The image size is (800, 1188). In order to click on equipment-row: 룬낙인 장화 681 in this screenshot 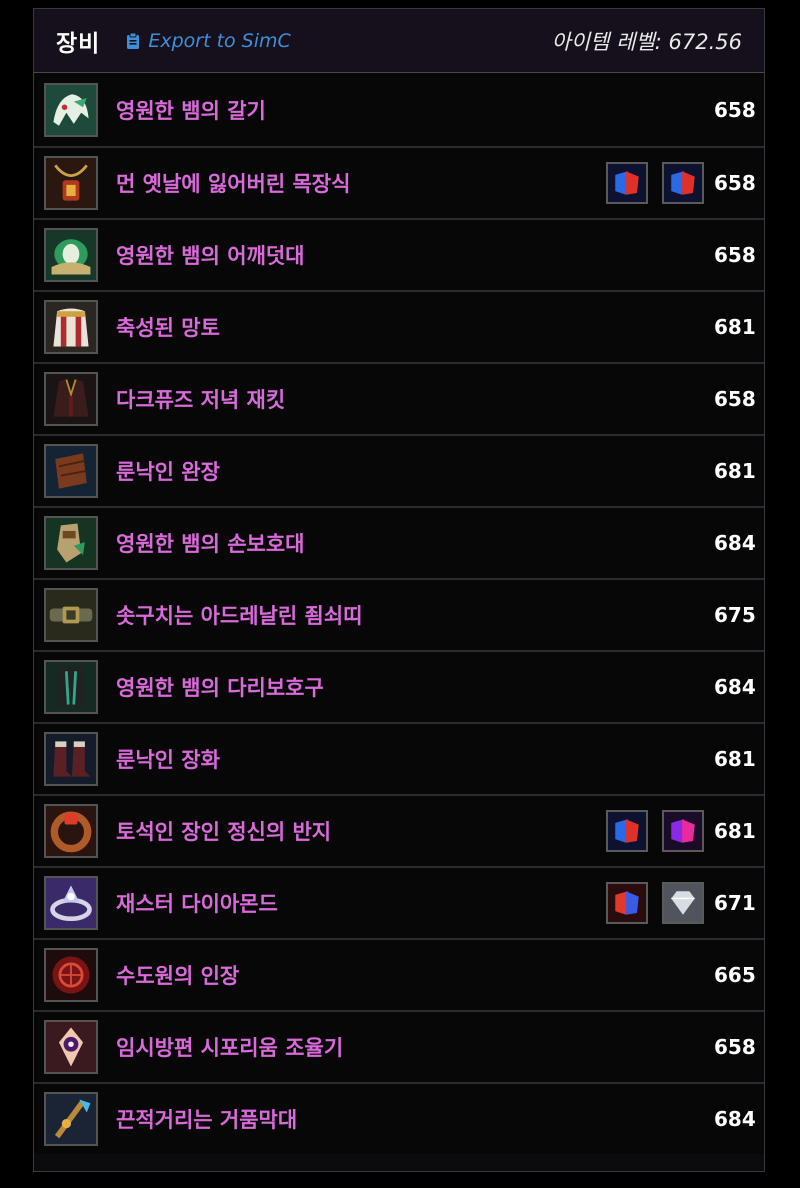, I will do `click(399, 758)`.